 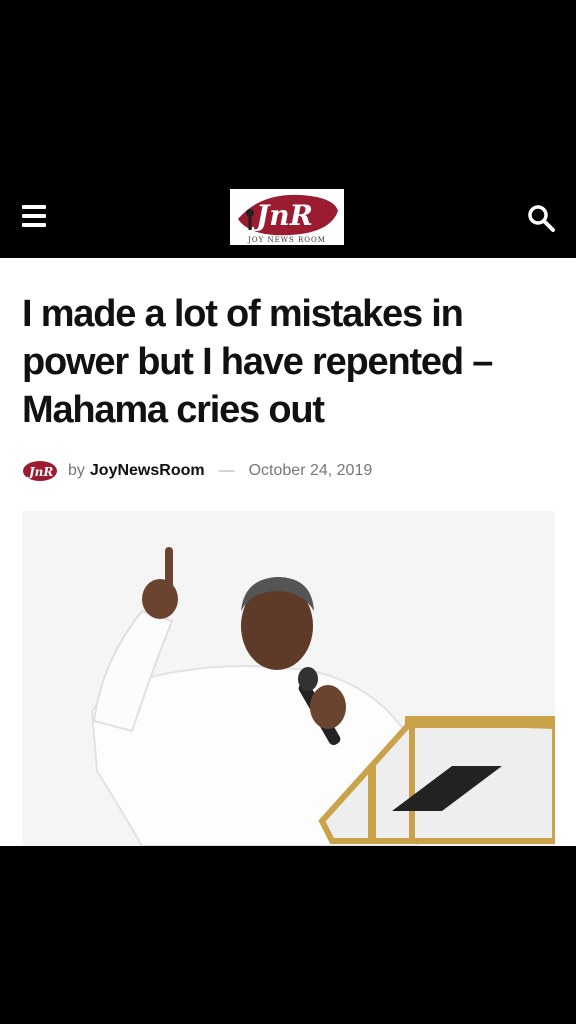 What do you see at coordinates (76, 470) in the screenshot?
I see `byline-prefix: by` at bounding box center [76, 470].